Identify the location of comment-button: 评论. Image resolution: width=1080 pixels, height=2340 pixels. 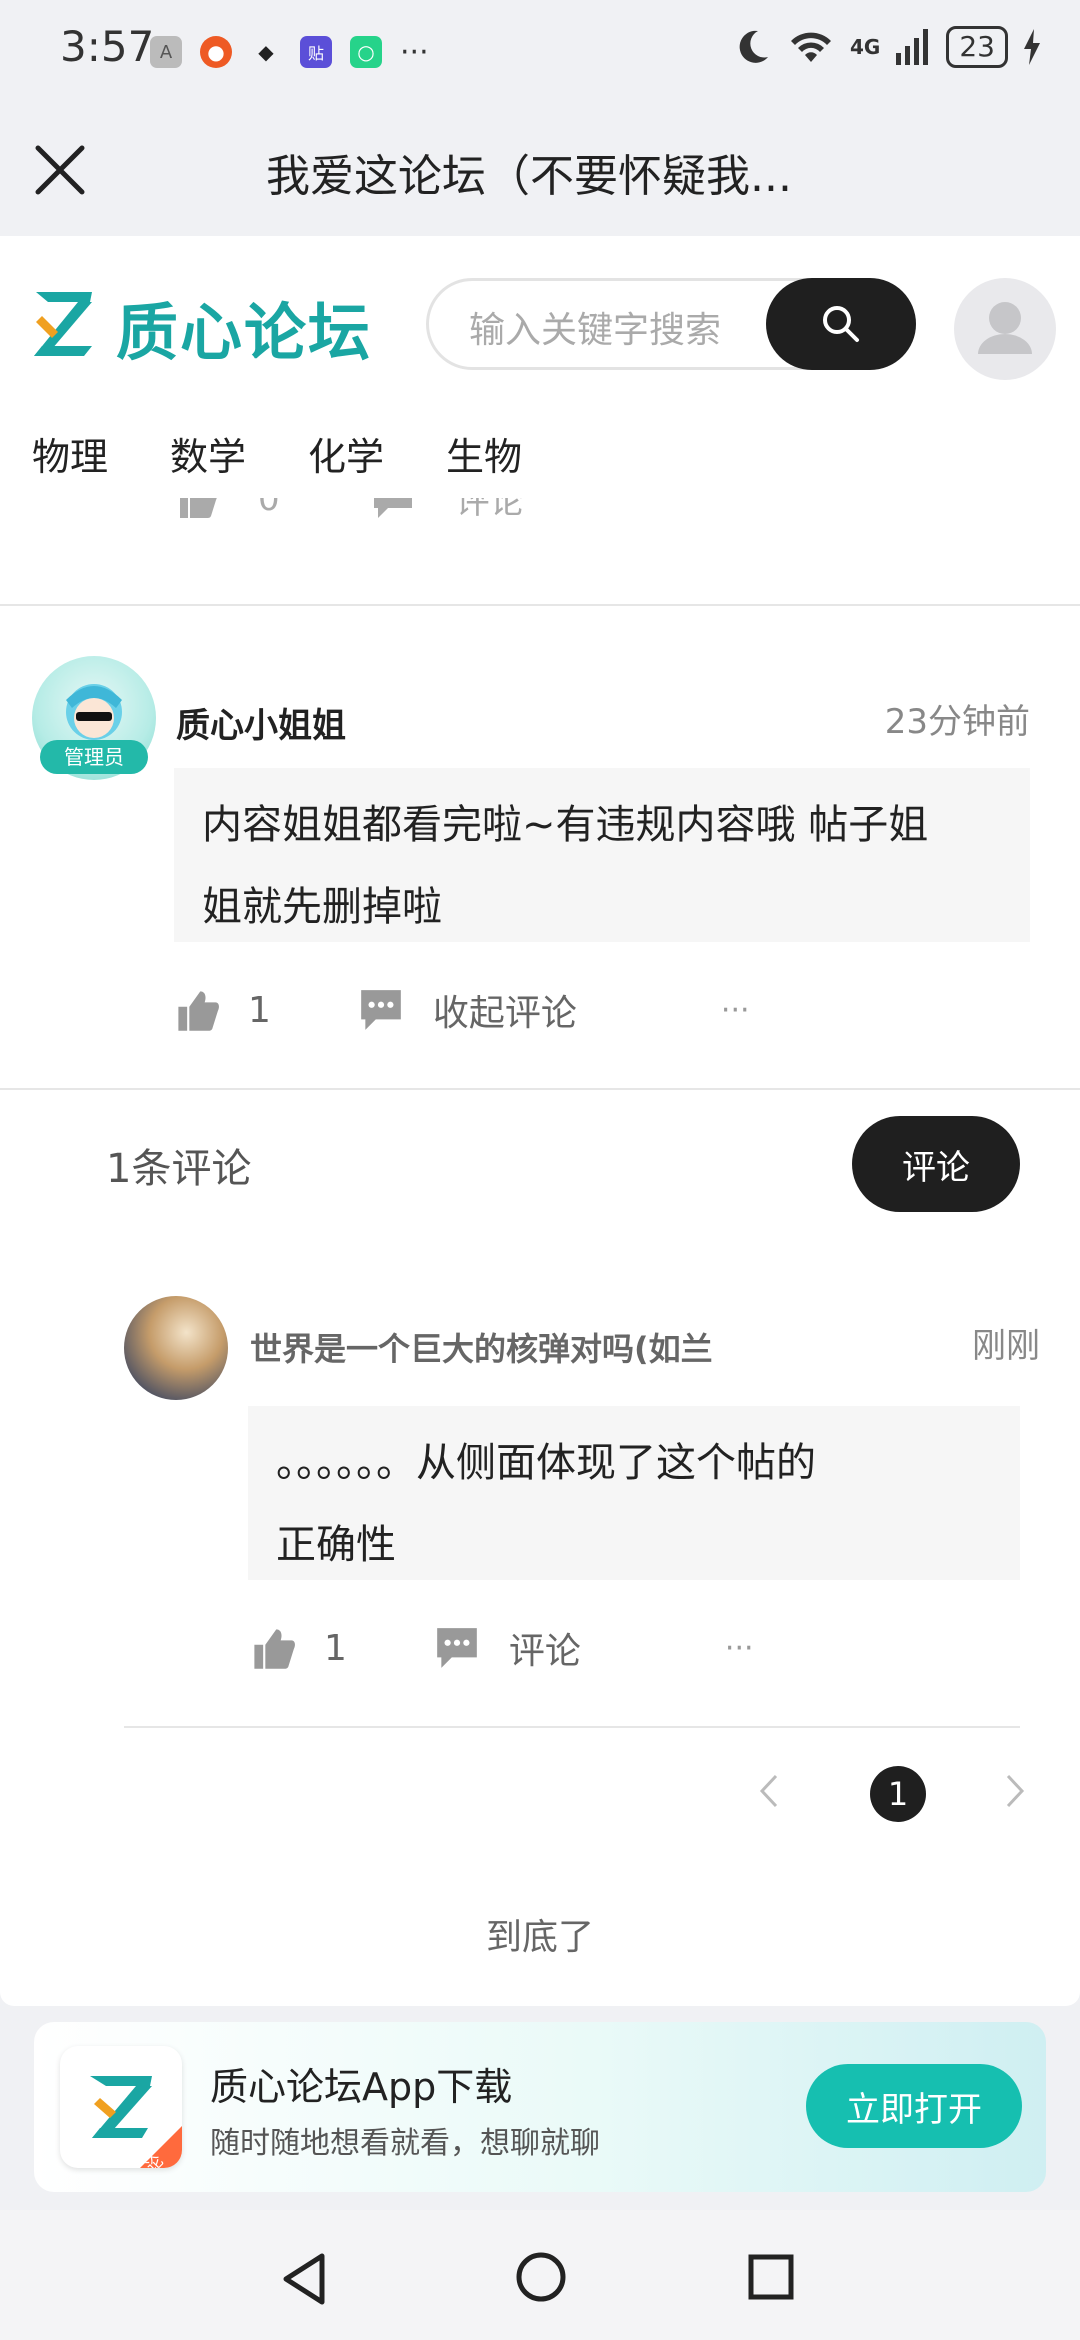
(936, 1164).